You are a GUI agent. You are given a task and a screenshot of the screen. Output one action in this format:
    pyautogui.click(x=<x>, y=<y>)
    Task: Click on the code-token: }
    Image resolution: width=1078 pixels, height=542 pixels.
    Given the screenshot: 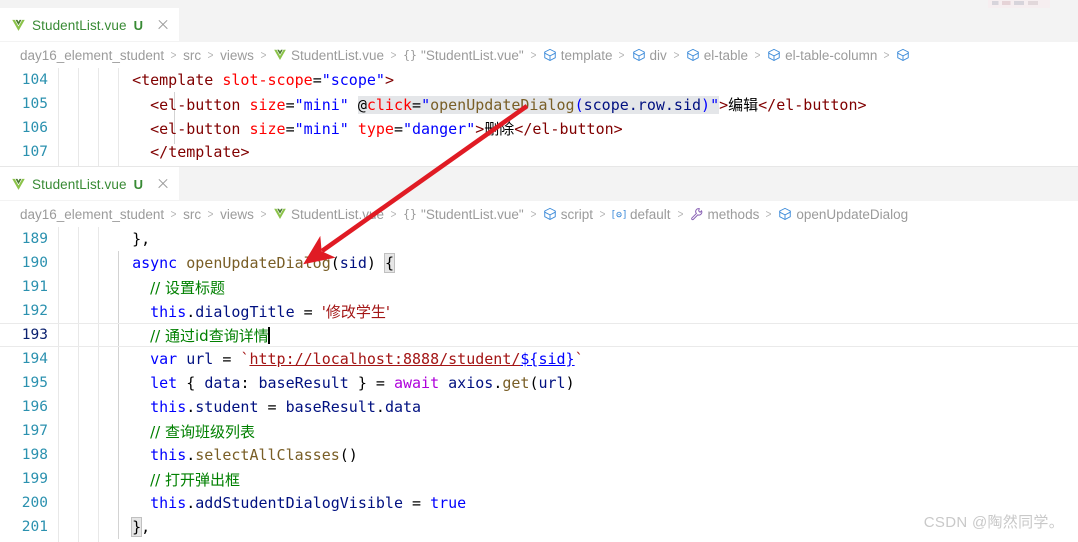 What is the action you would take?
    pyautogui.click(x=137, y=527)
    